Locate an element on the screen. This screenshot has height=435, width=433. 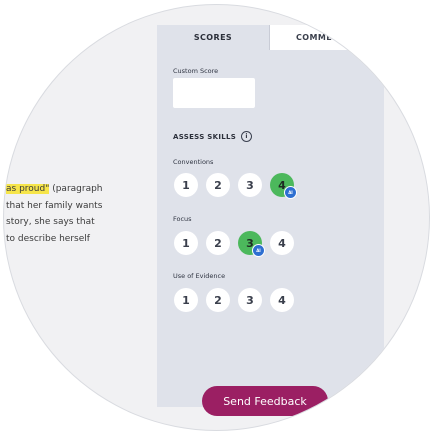
skill-label-use-of-evidence: Use of Evidence is located at coordinates (199, 276).